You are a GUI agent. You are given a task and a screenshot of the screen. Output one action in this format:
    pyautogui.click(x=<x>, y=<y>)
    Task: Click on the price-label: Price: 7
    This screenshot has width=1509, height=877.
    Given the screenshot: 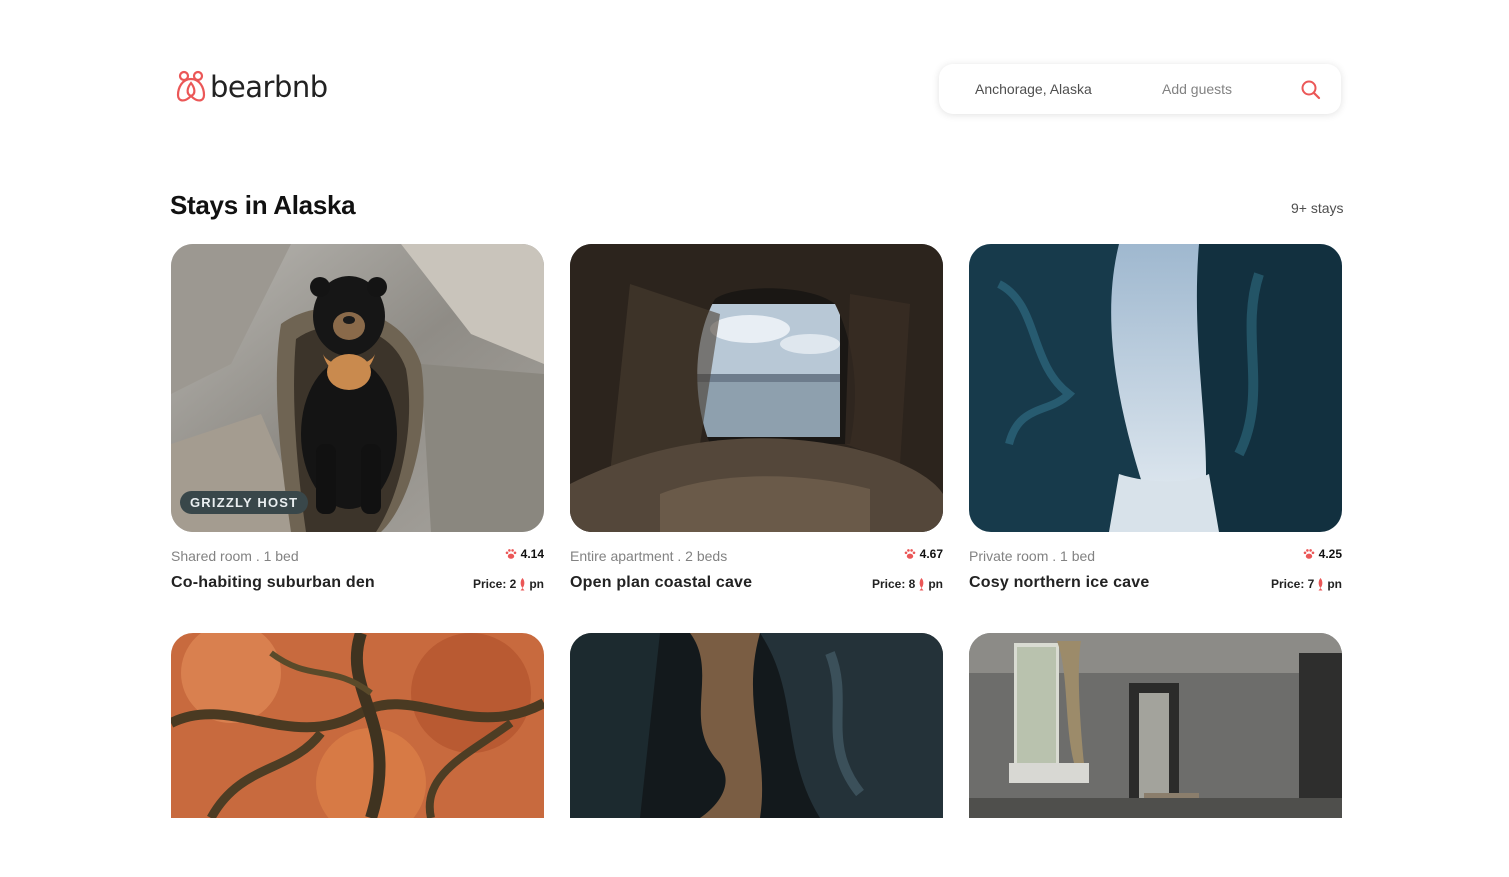 What is the action you would take?
    pyautogui.click(x=1292, y=584)
    